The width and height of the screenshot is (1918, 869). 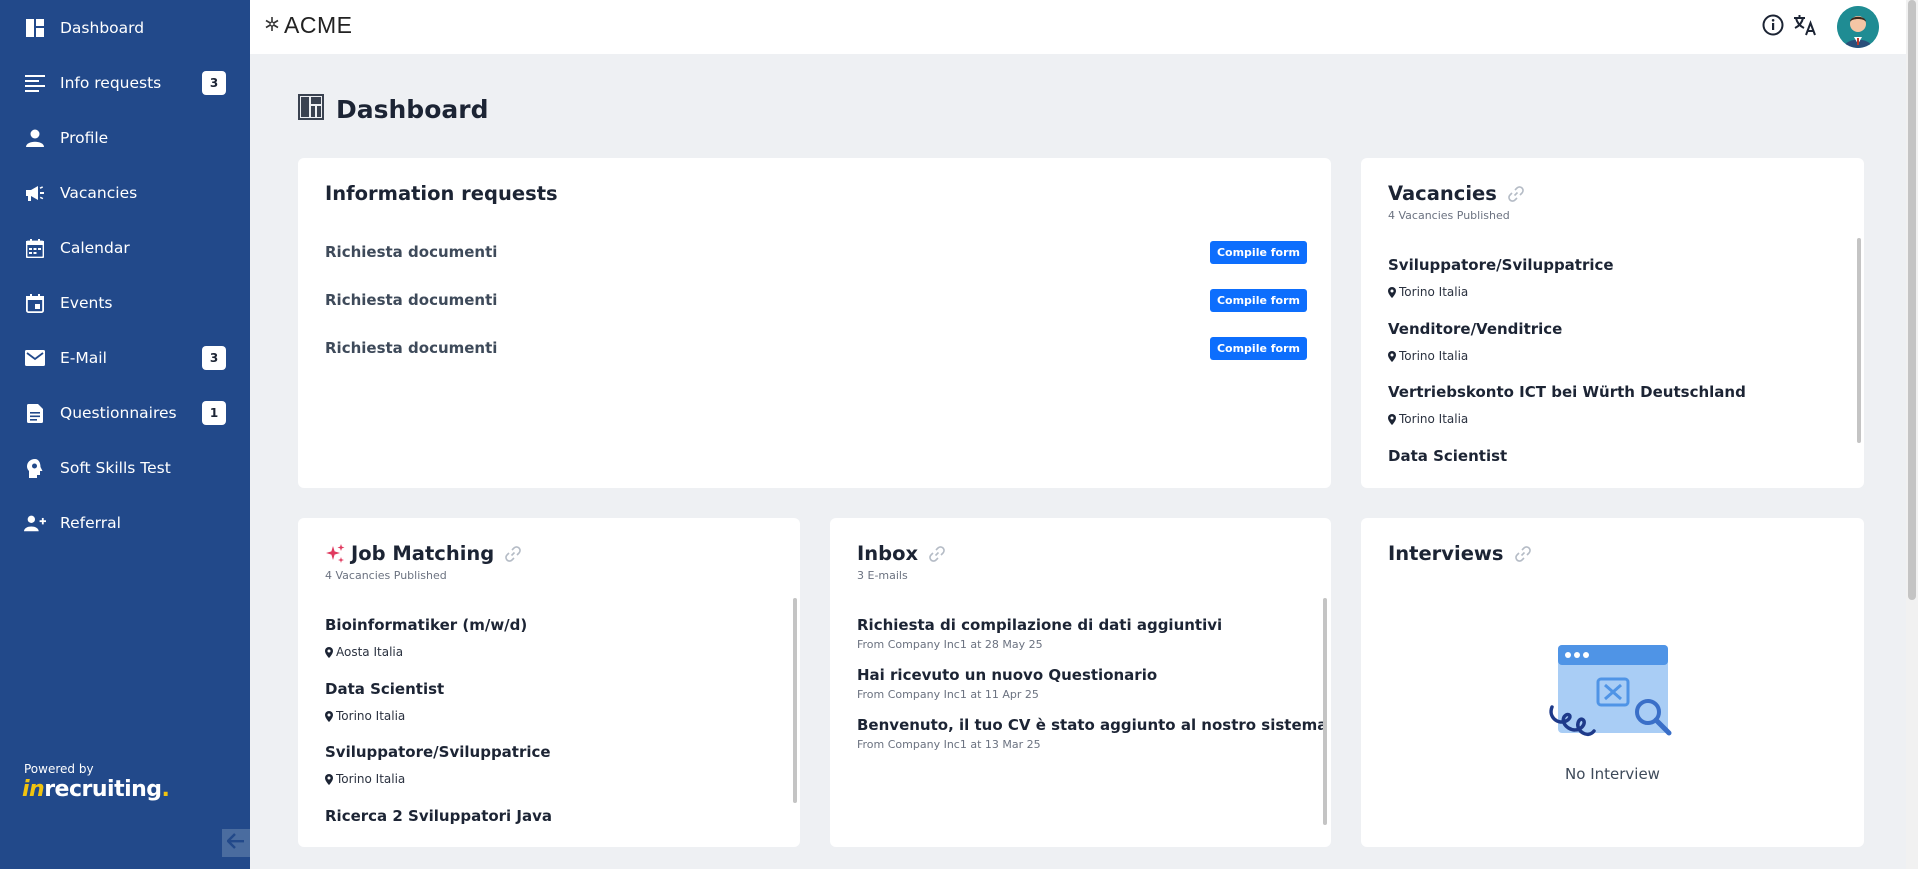 I want to click on card-subtitle: 4 Vacancies Published, so click(x=386, y=575).